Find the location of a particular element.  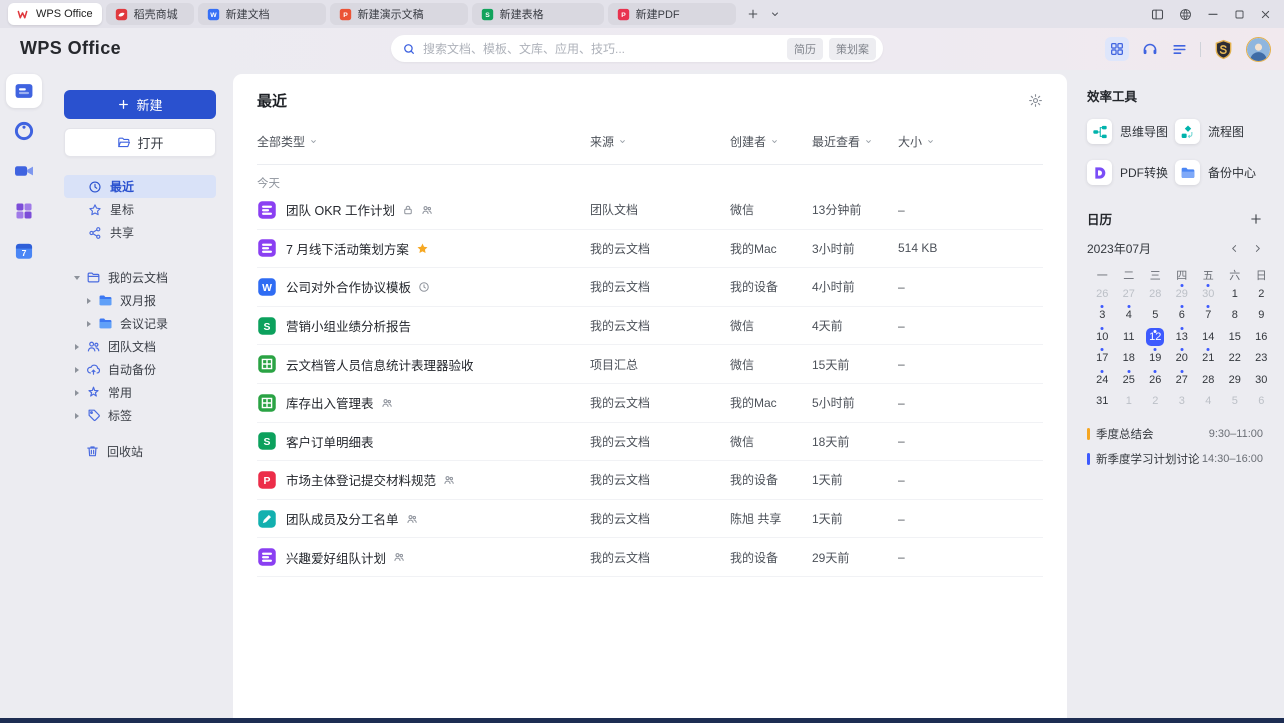

globe-icon is located at coordinates (1185, 14).